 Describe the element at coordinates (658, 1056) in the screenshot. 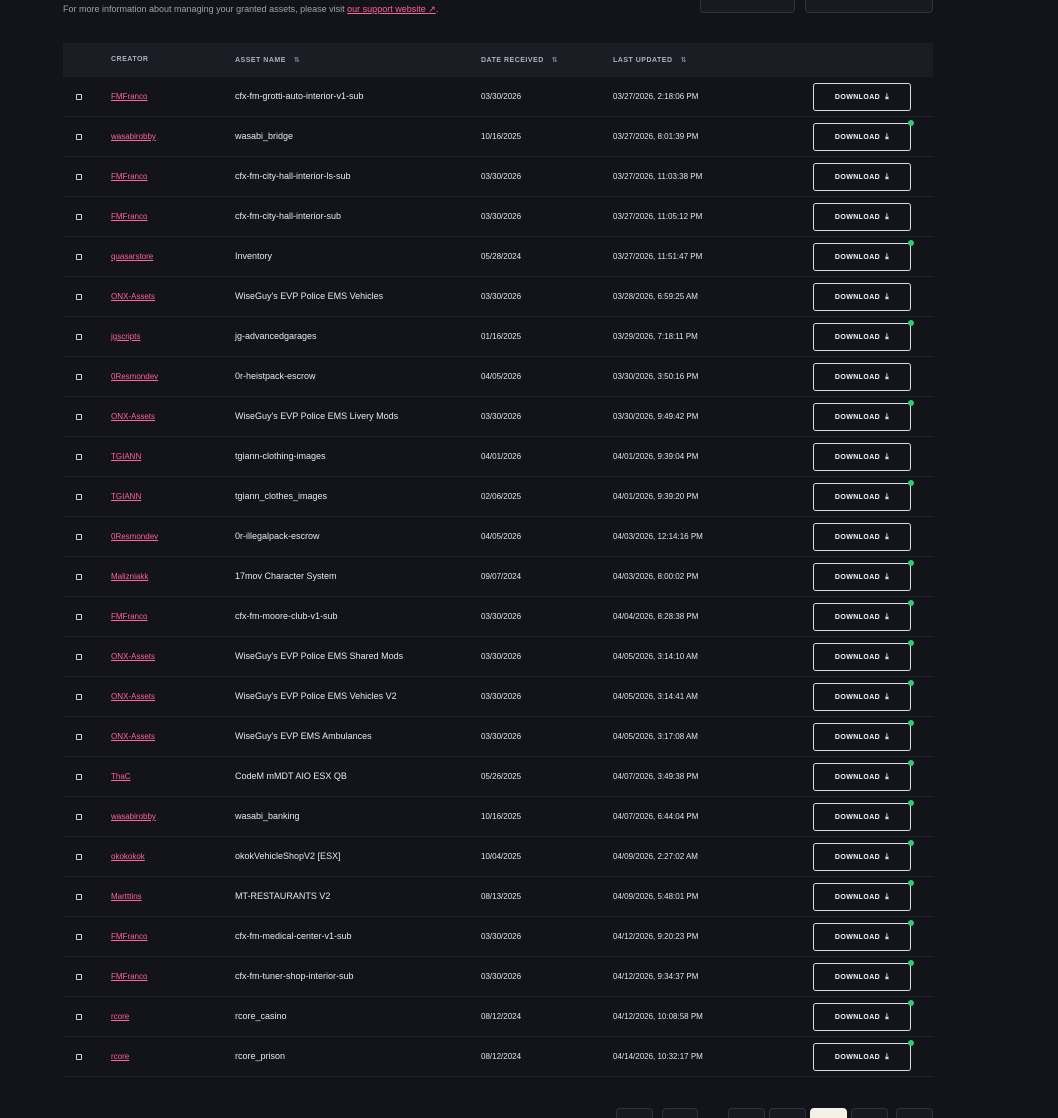

I see `last-updated: 04/14/2026, 10:32:17 PM` at that location.